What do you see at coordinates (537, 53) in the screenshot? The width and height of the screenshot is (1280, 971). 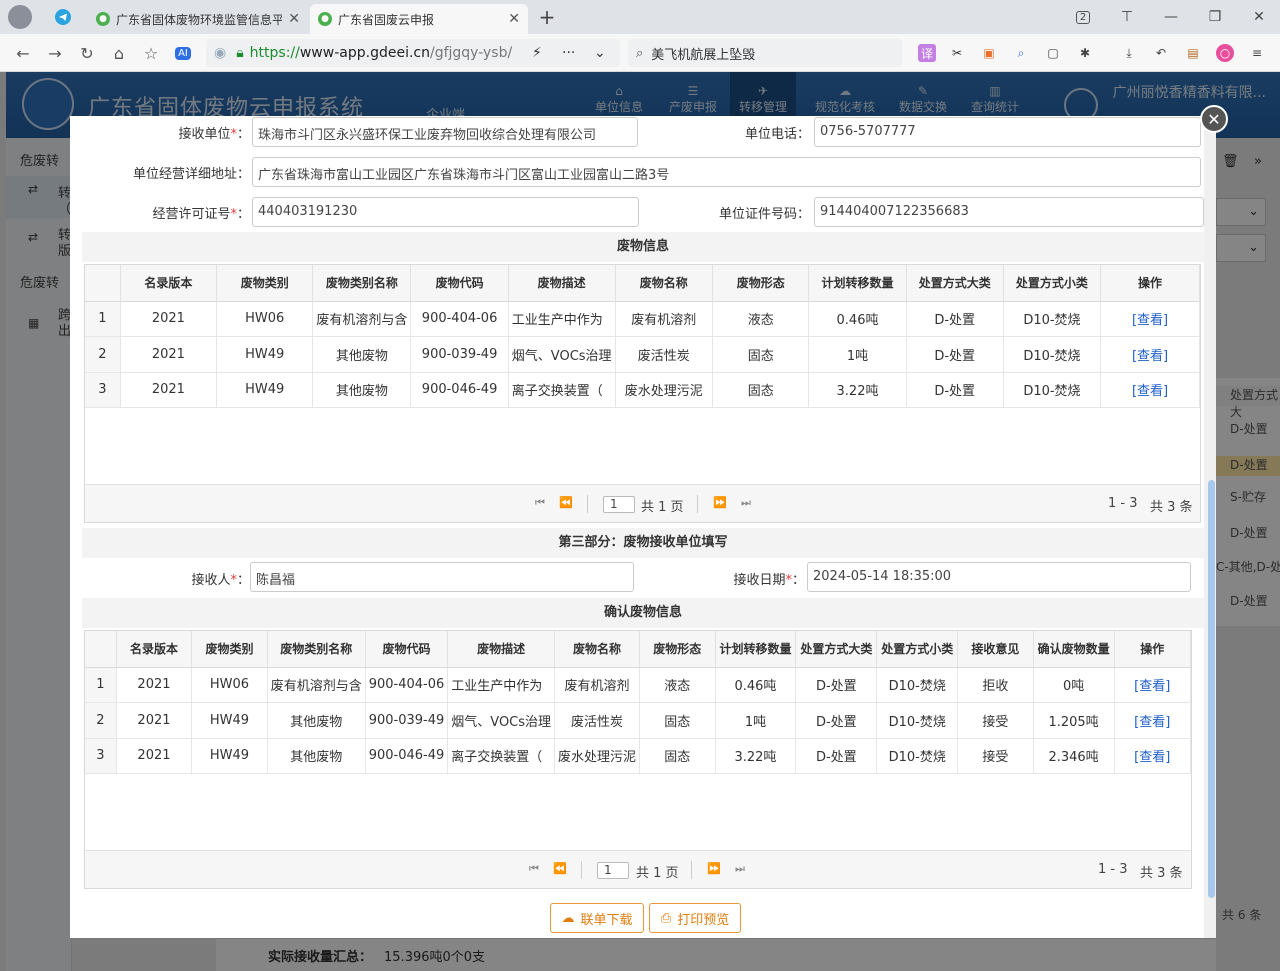 I see `lightning-icon: ⚡︎` at bounding box center [537, 53].